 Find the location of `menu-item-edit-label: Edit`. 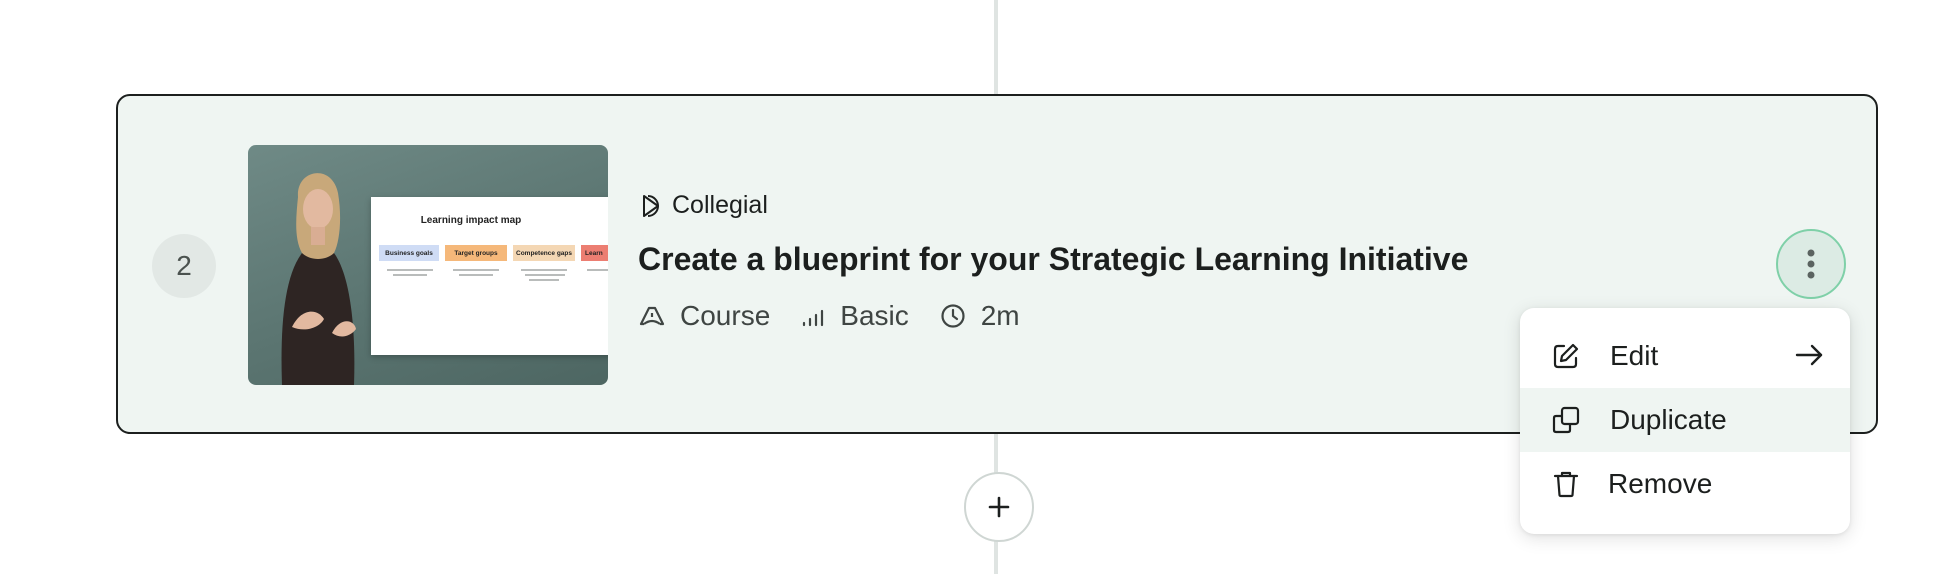

menu-item-edit-label: Edit is located at coordinates (1634, 355).